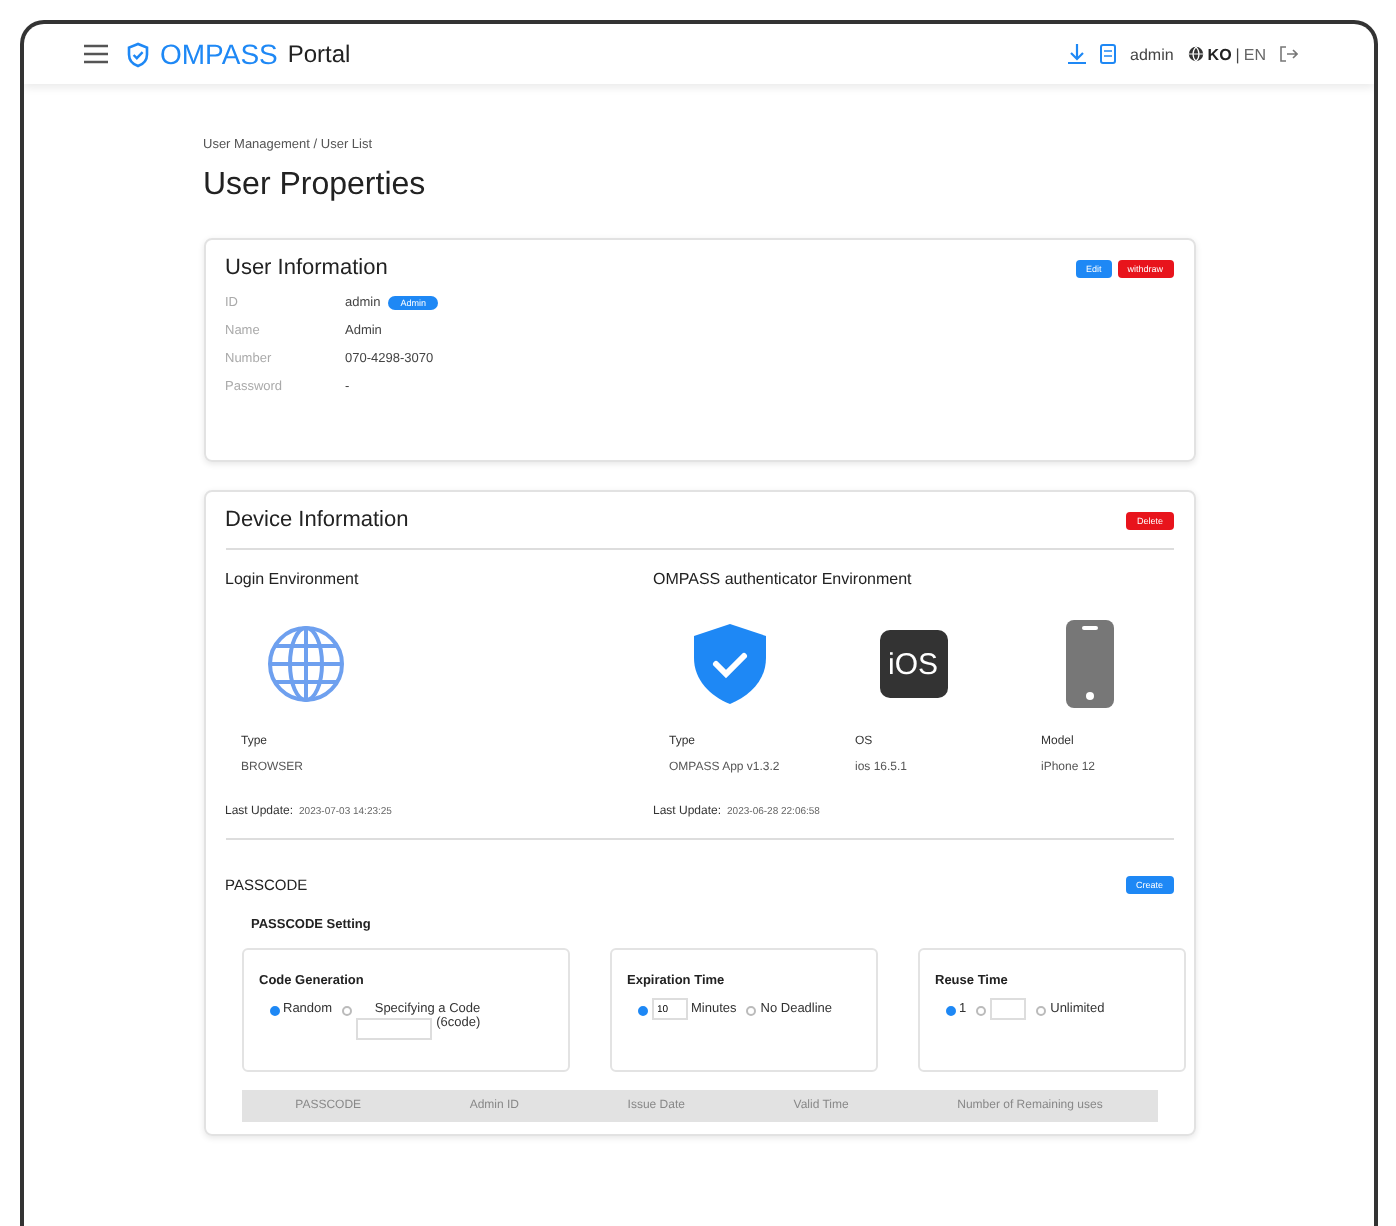  What do you see at coordinates (319, 54) in the screenshot?
I see `brand-suffix: Portal` at bounding box center [319, 54].